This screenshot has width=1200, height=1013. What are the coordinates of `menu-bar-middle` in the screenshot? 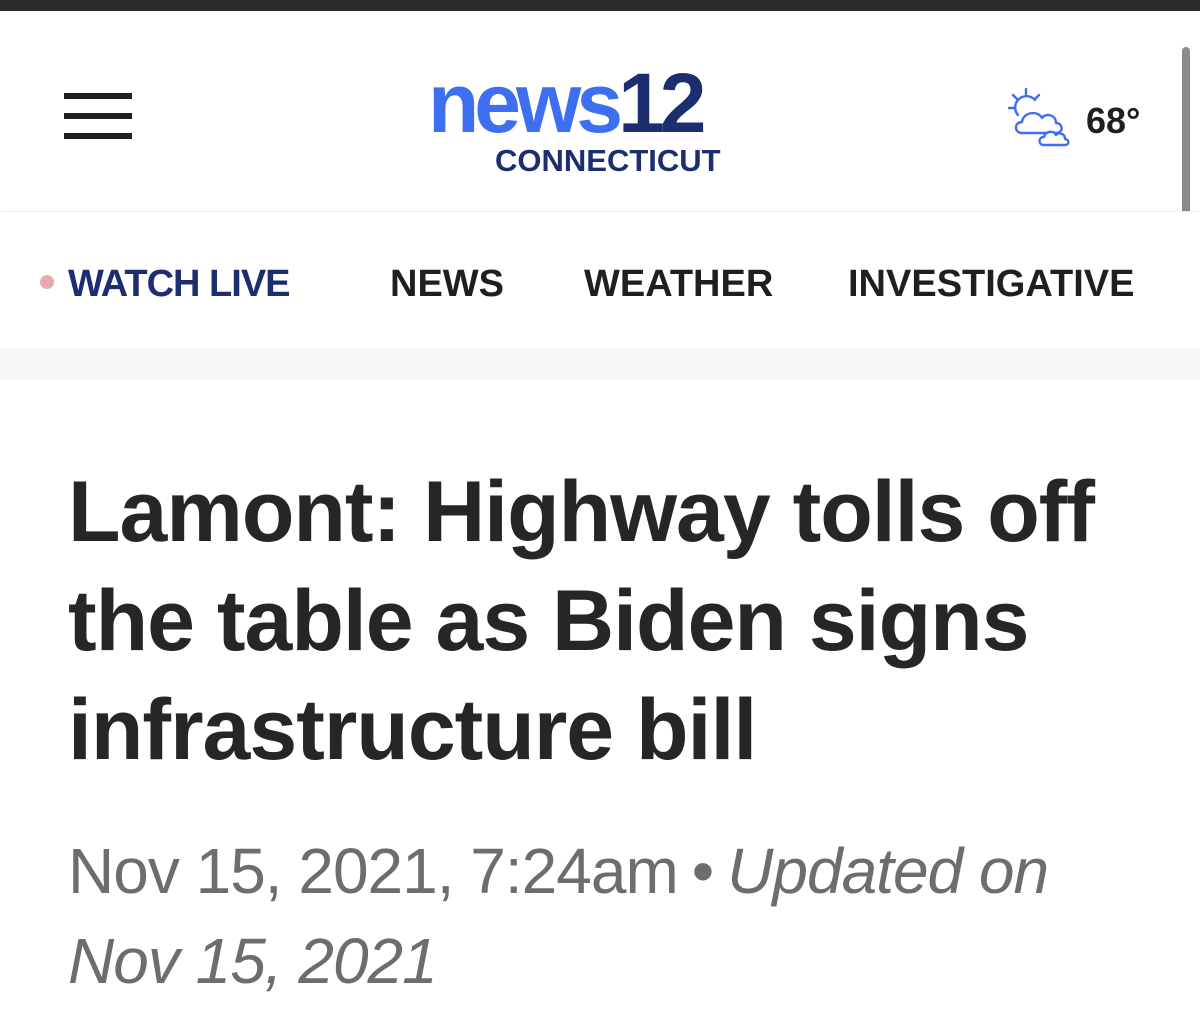 It's located at (98, 116).